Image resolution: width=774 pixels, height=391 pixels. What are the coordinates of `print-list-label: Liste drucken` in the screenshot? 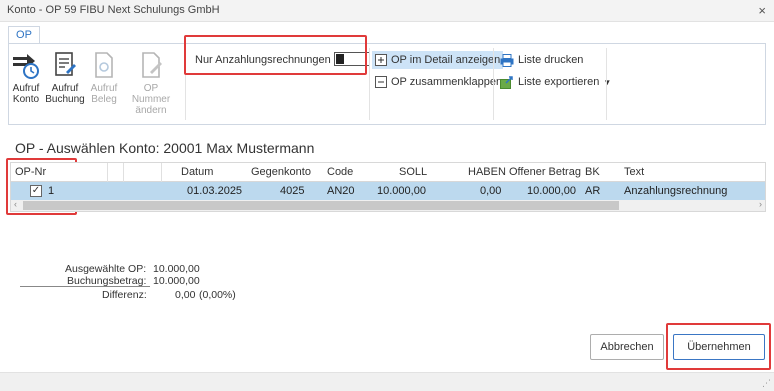 It's located at (551, 60).